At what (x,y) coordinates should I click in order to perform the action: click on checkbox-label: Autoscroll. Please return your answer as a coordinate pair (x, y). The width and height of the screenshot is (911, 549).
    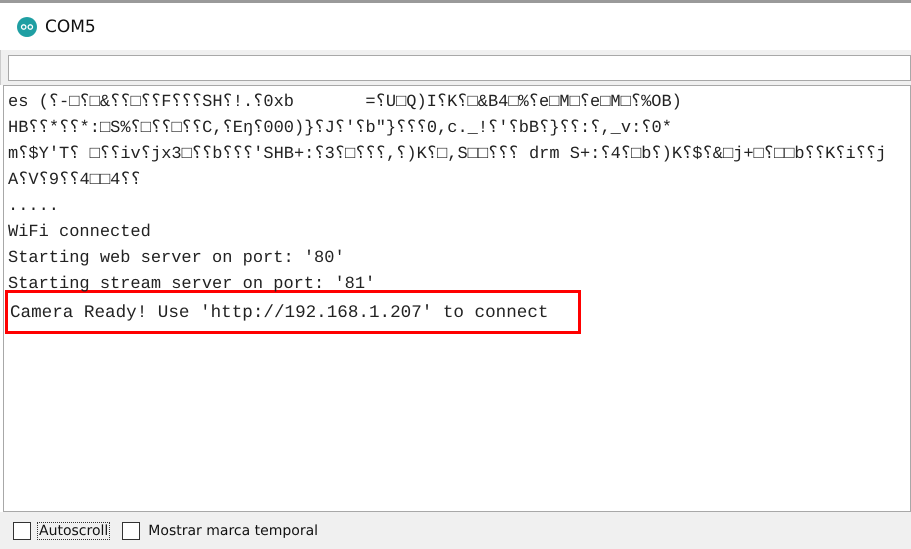
    Looking at the image, I should click on (73, 531).